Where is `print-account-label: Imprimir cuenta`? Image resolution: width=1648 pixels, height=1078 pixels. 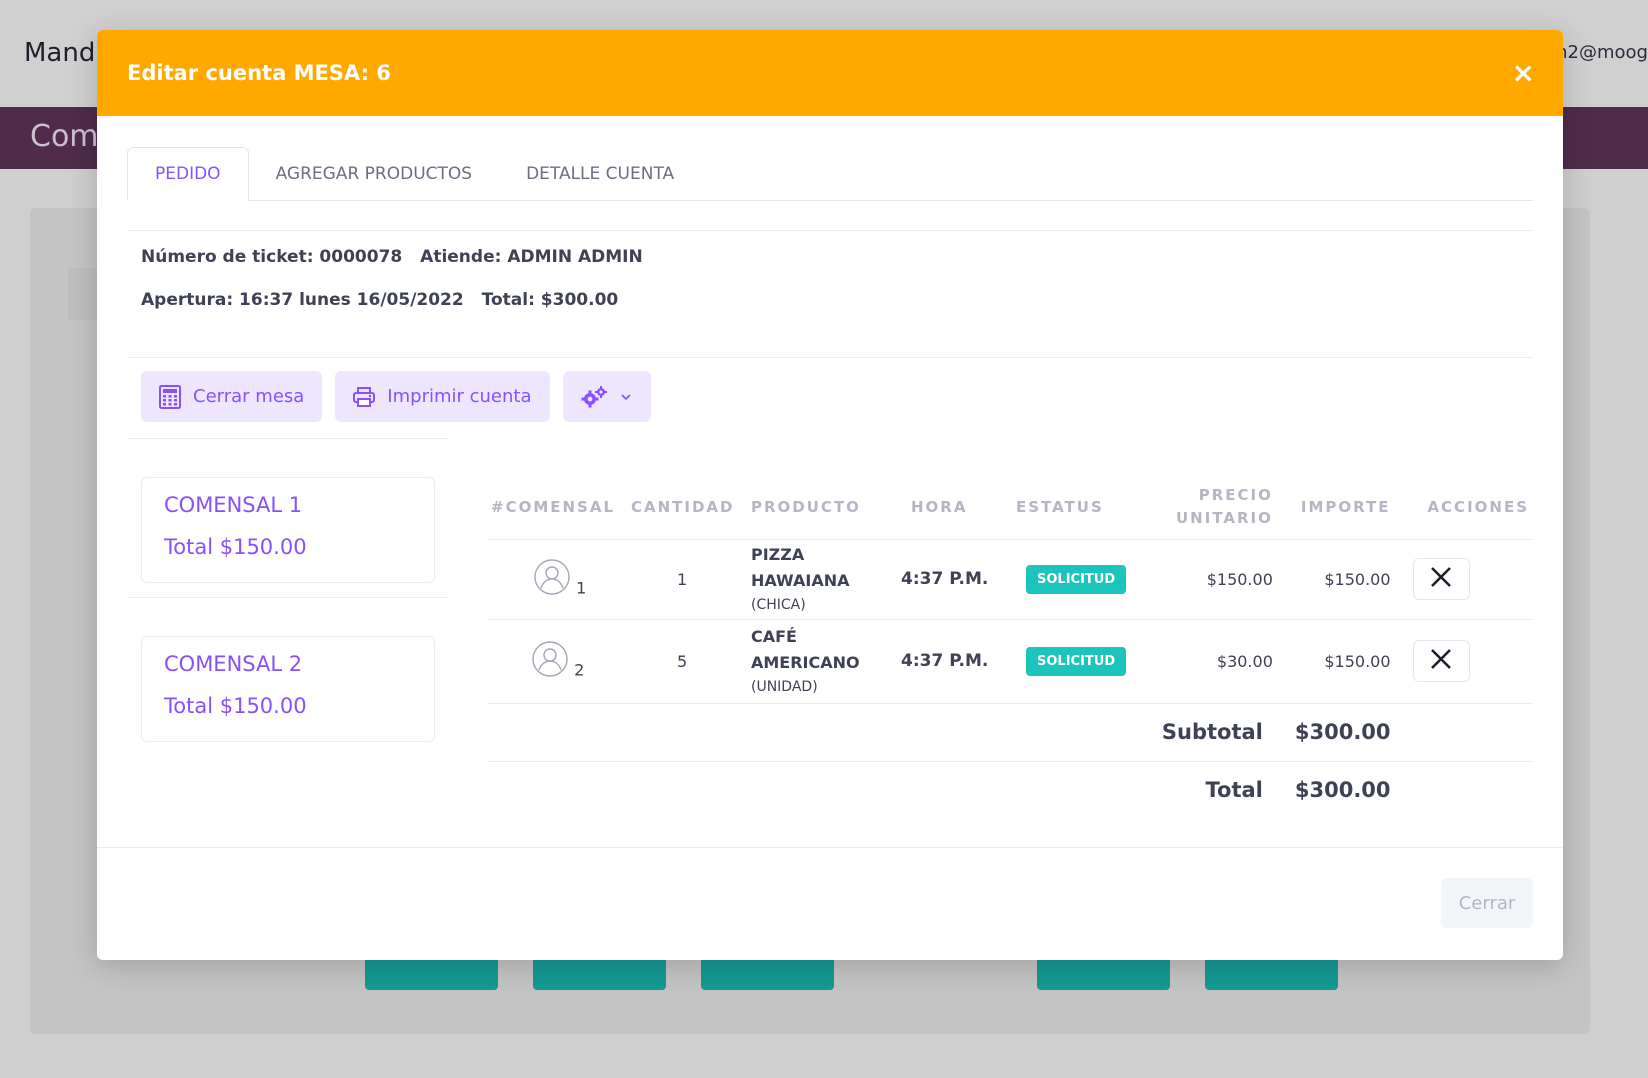
print-account-label: Imprimir cuenta is located at coordinates (459, 396).